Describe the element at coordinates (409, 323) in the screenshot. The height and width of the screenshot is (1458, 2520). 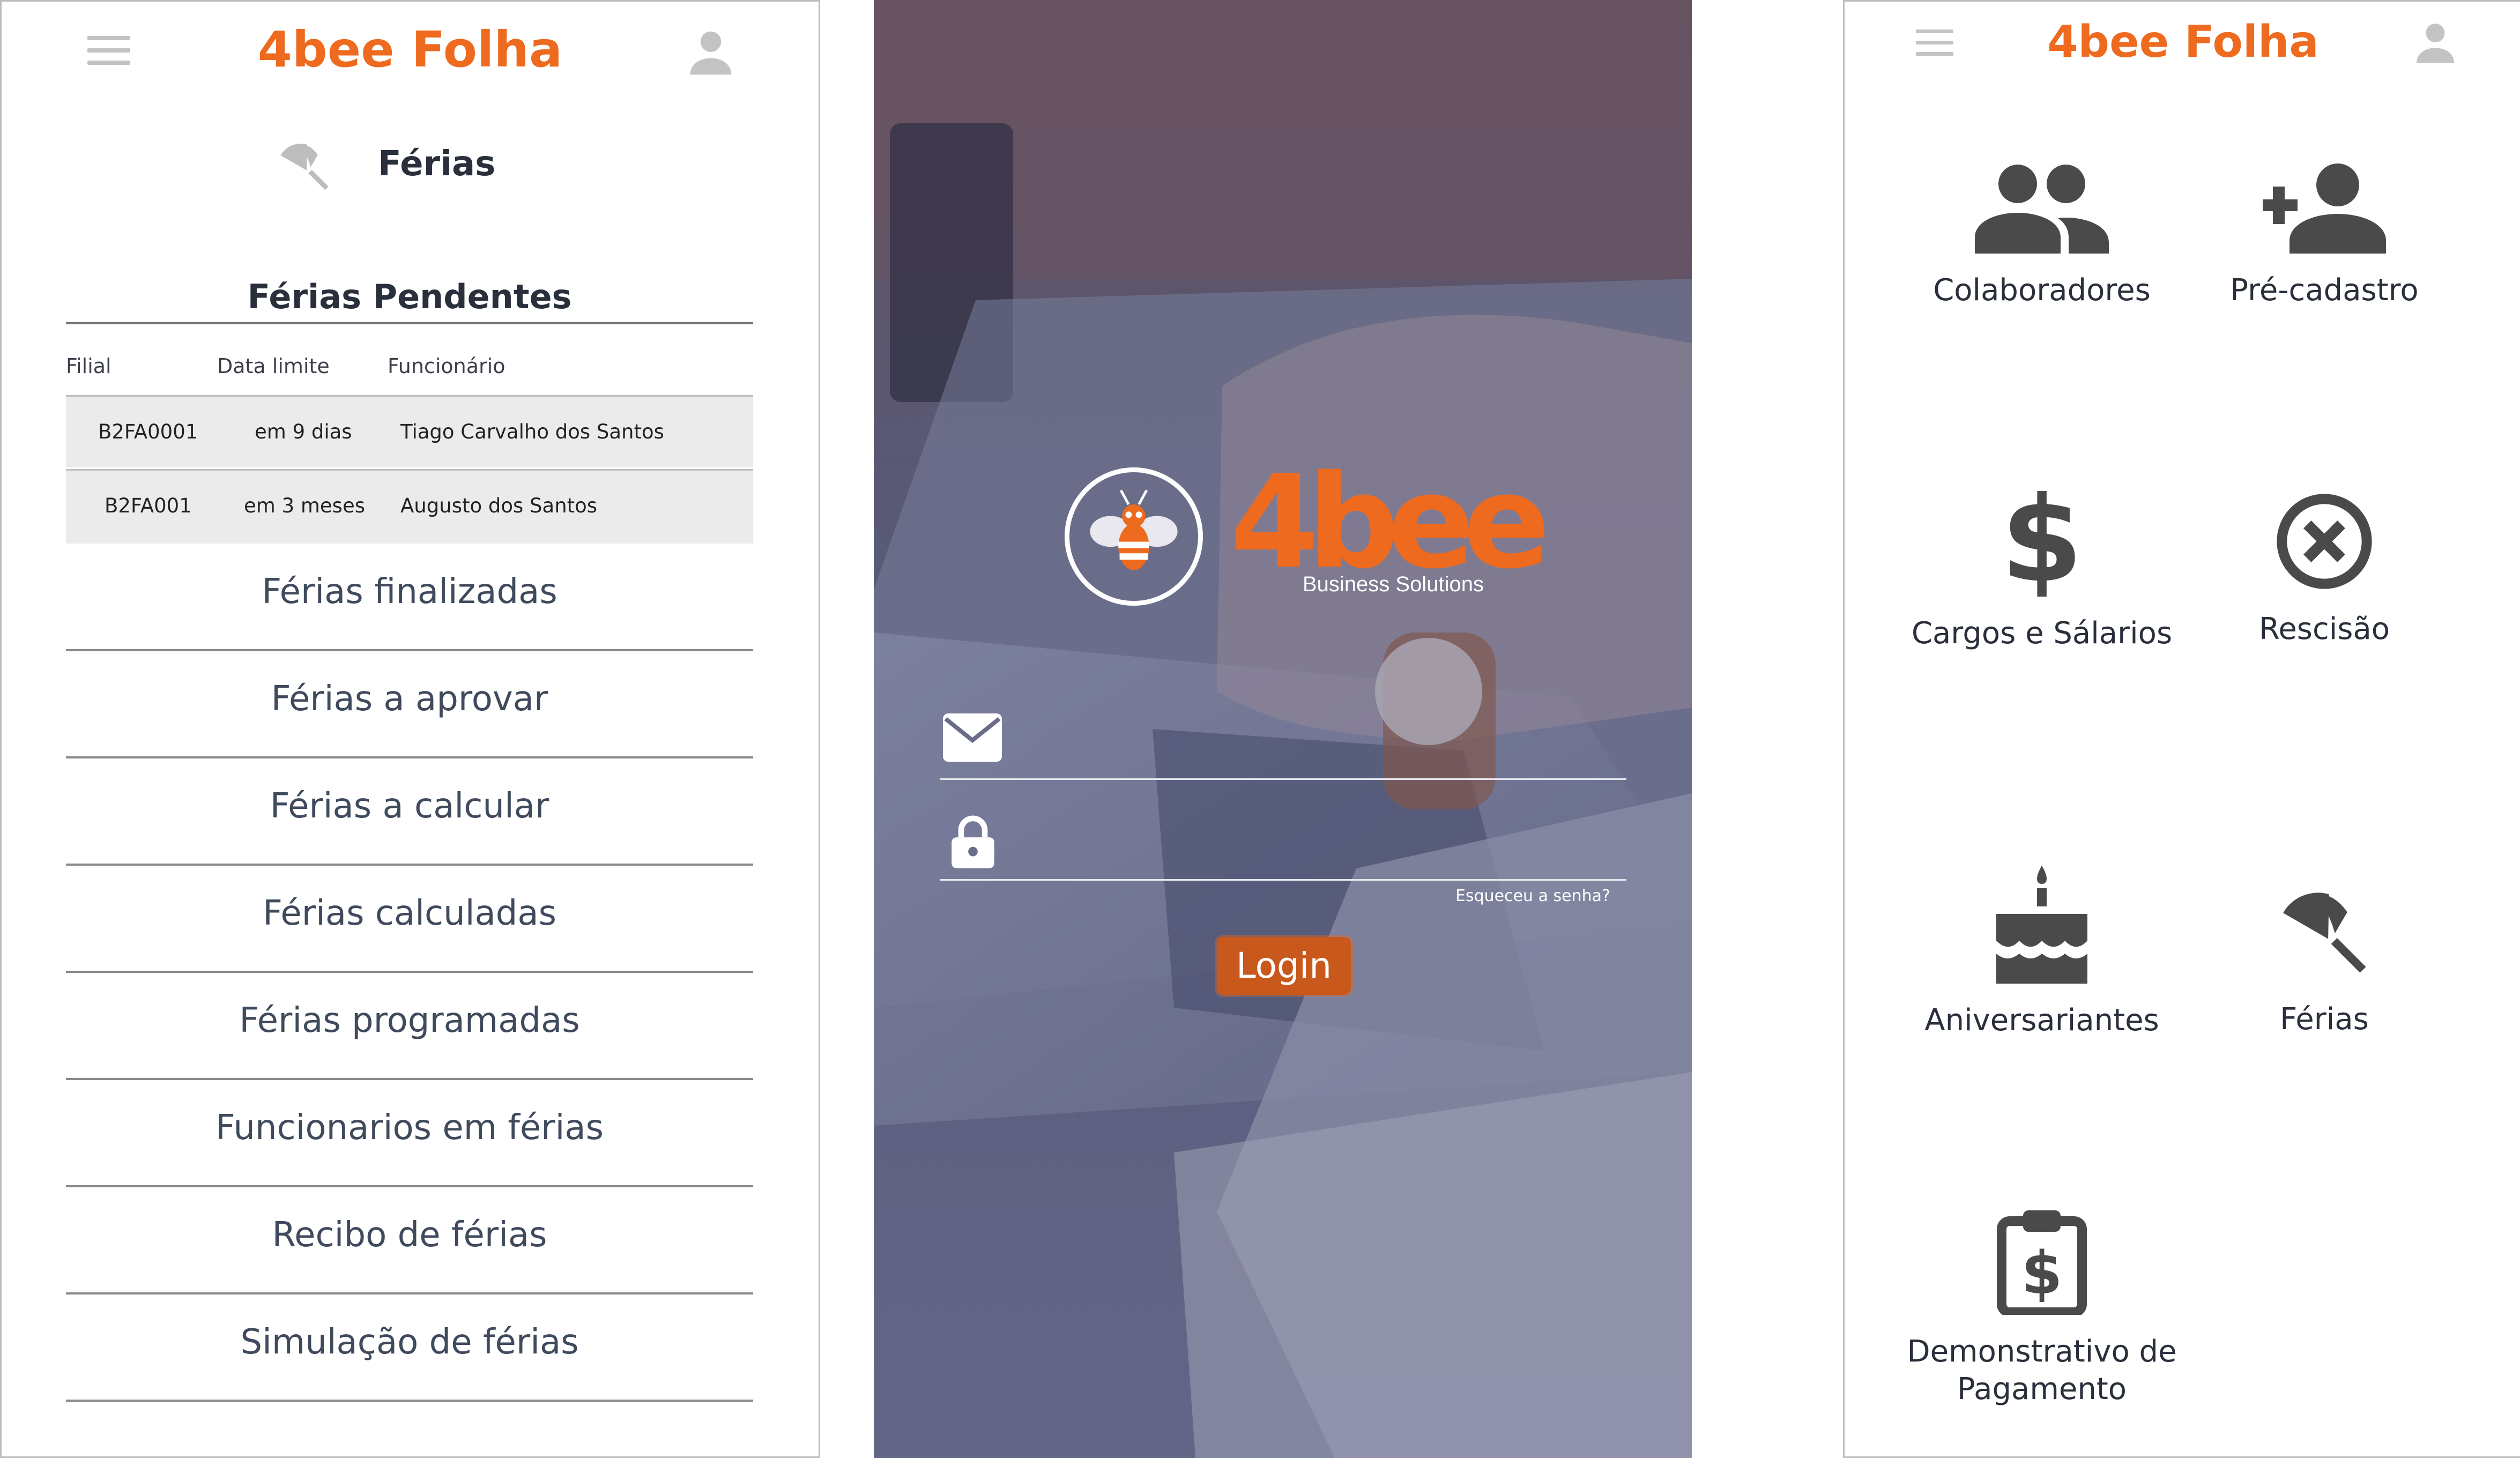
I see `divider` at that location.